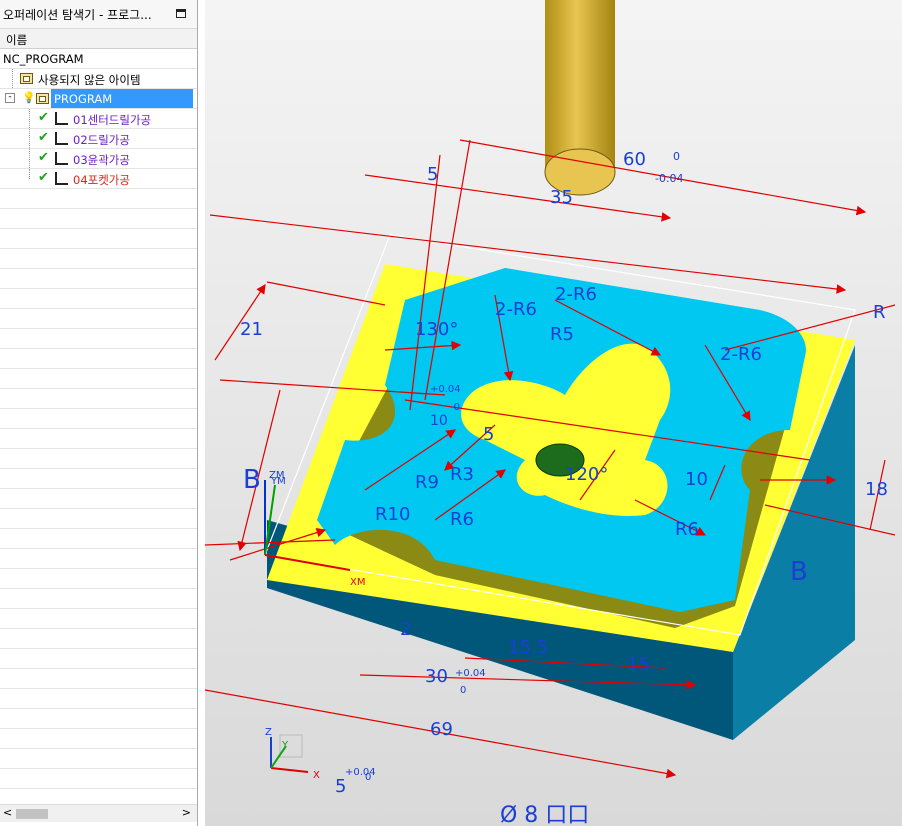  I want to click on dim-text: R9, so click(427, 482).